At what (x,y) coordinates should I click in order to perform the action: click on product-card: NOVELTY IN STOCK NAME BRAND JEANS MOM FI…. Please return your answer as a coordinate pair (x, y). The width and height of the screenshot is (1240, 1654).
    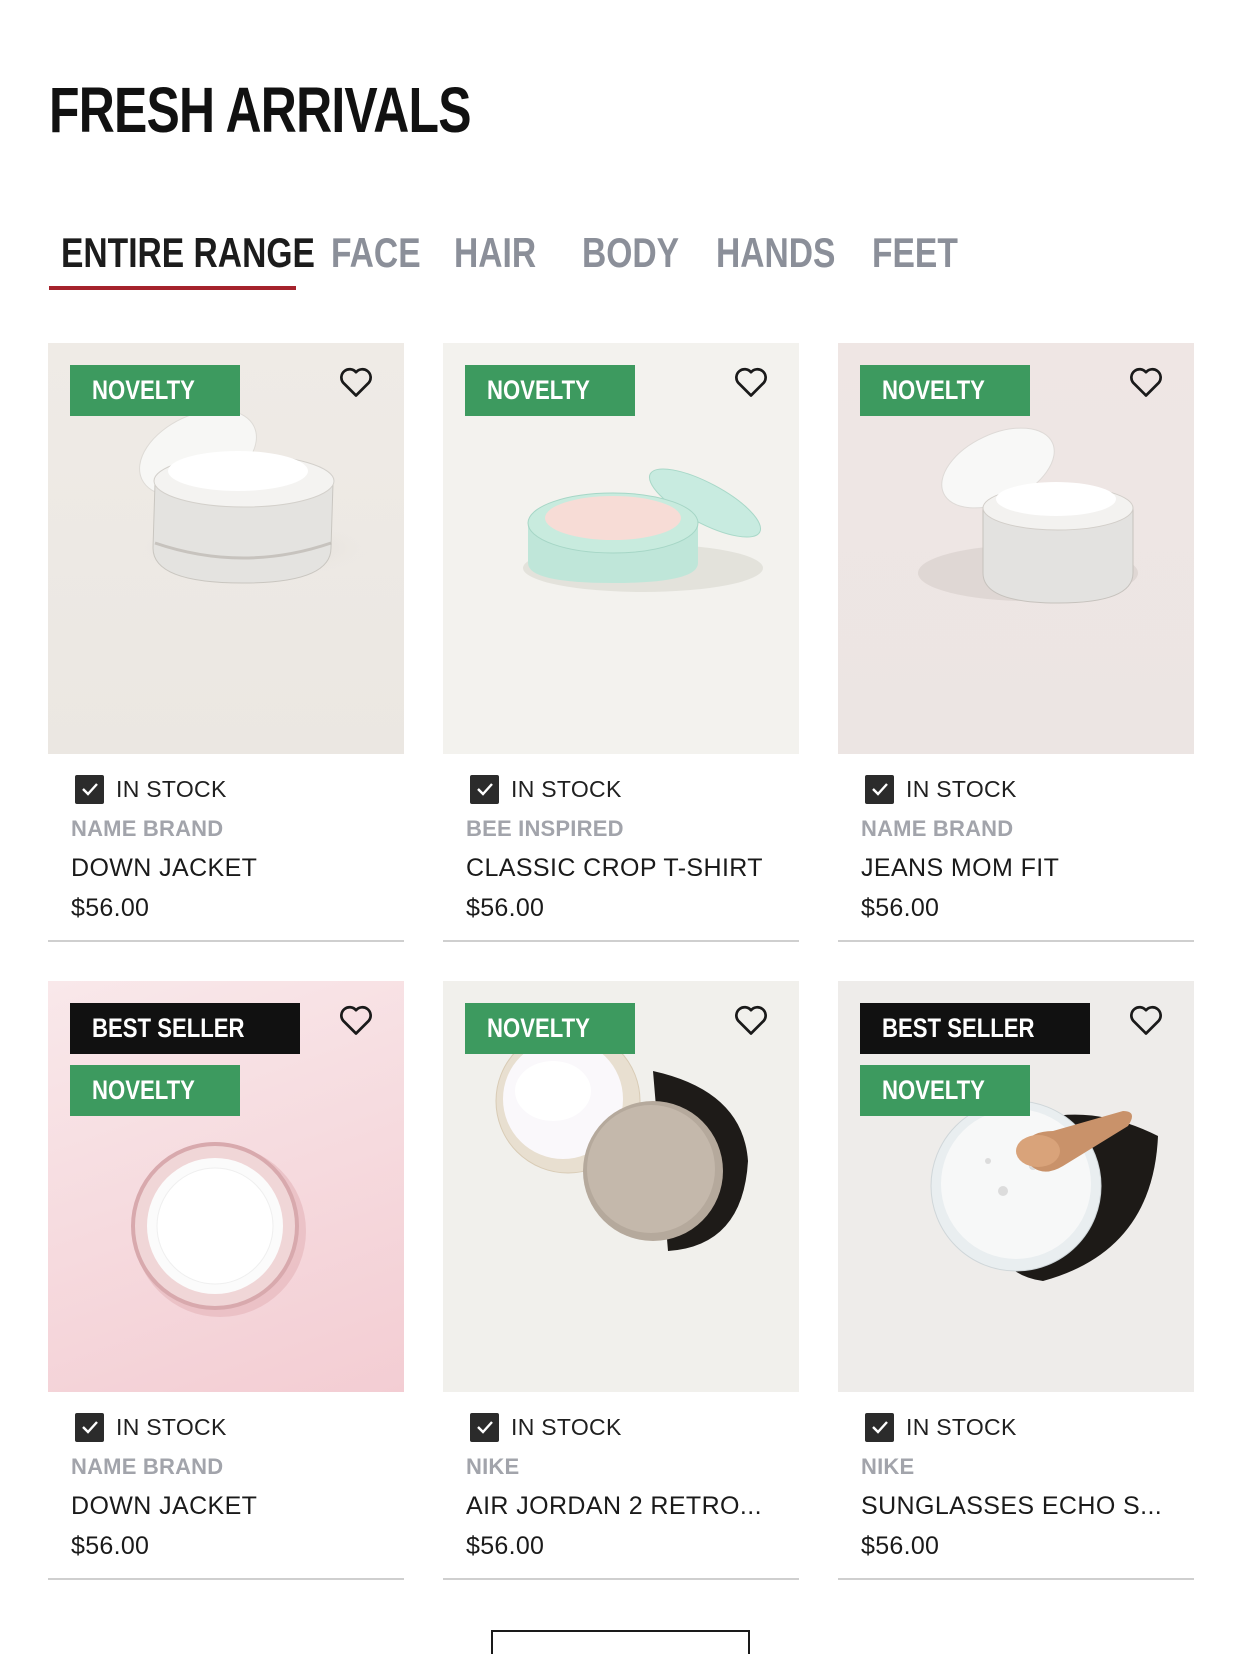
    Looking at the image, I should click on (1016, 642).